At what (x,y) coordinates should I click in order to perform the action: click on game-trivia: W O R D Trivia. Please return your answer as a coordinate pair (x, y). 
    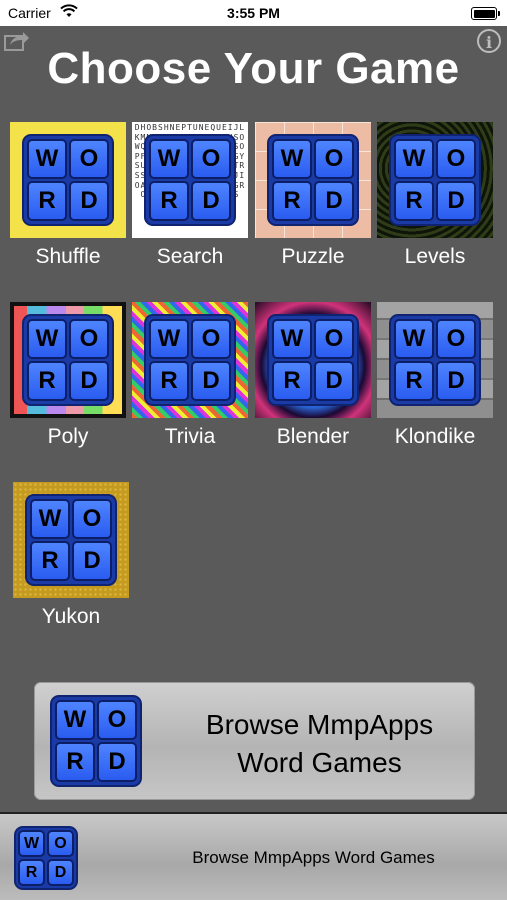
    Looking at the image, I should click on (190, 375).